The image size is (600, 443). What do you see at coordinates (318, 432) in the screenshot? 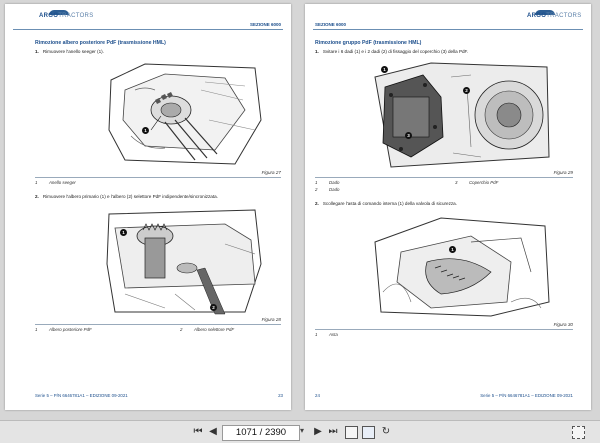
I see `next-page-icon: ▶` at bounding box center [318, 432].